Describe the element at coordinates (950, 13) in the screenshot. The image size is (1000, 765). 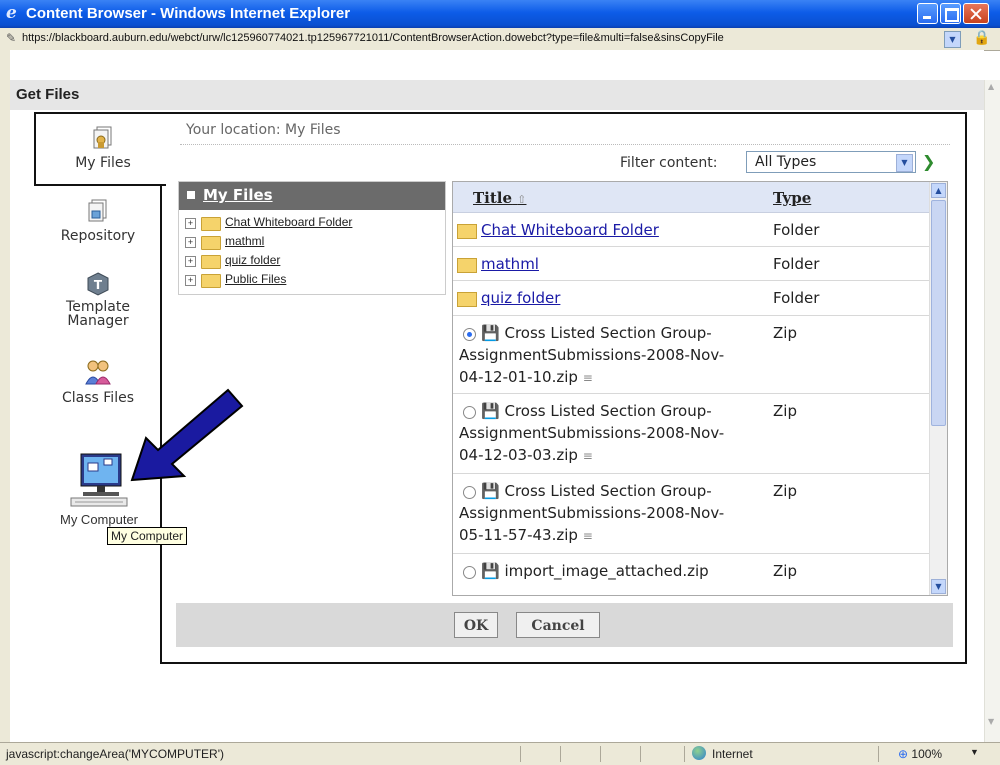
I see `maximize-button` at that location.